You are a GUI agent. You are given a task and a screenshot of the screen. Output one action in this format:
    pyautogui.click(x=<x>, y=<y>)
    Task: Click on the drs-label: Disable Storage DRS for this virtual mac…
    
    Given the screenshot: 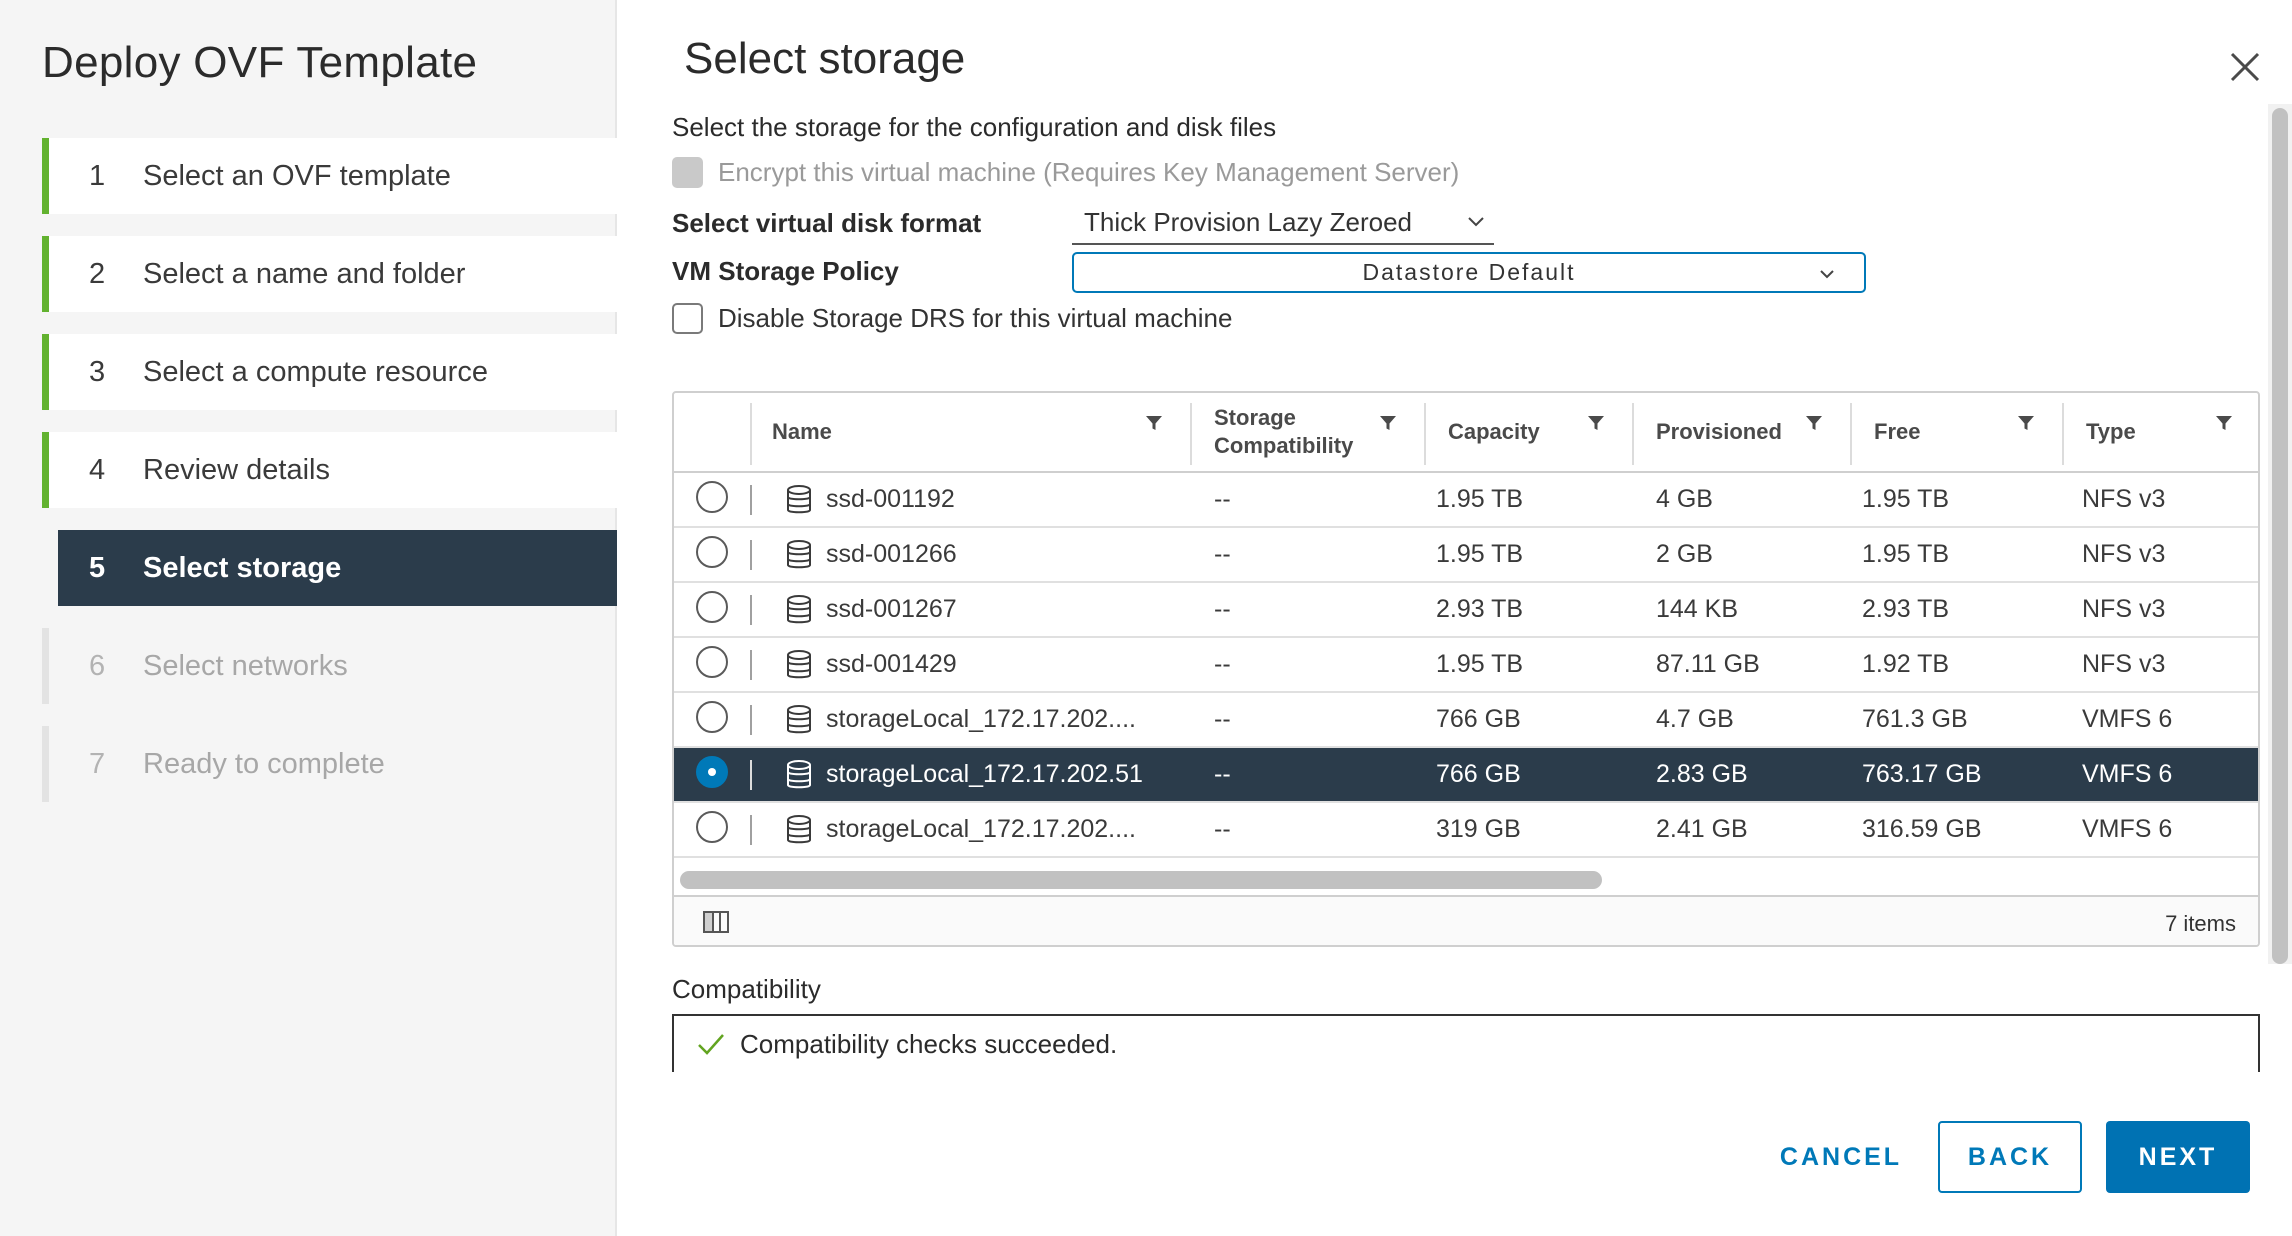 What is the action you would take?
    pyautogui.click(x=975, y=318)
    